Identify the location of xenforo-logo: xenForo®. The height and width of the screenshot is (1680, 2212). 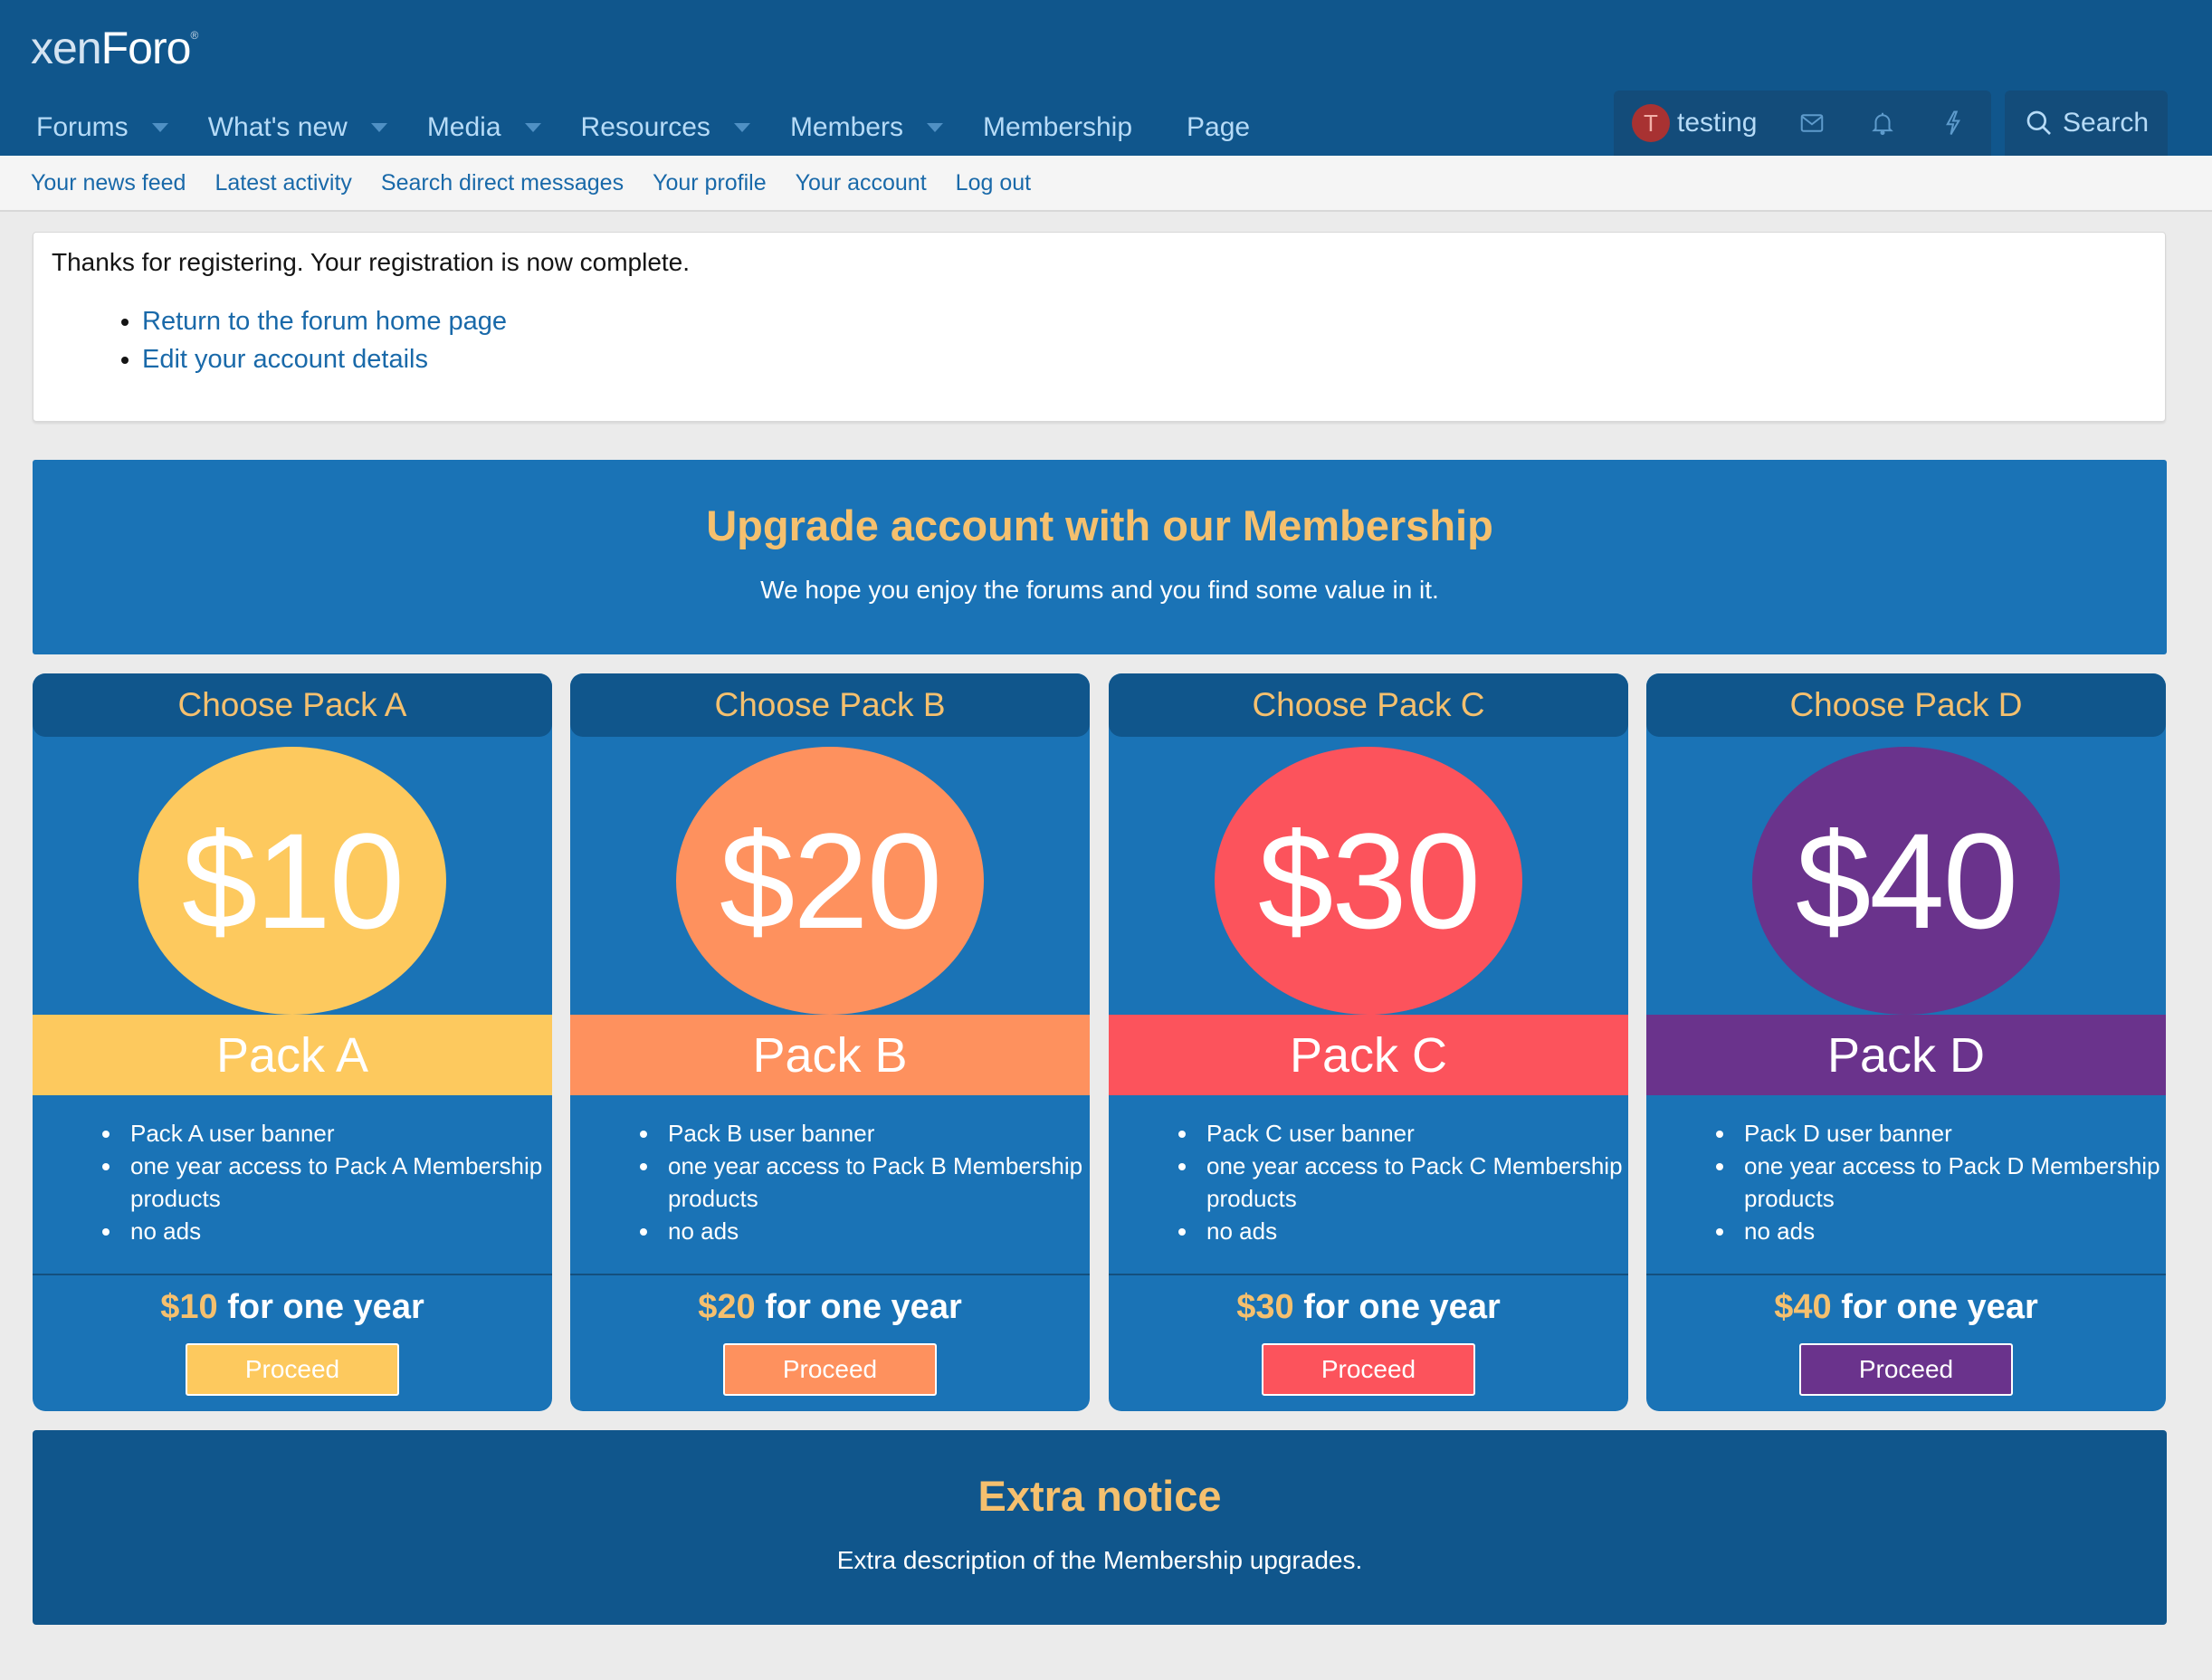
(114, 48).